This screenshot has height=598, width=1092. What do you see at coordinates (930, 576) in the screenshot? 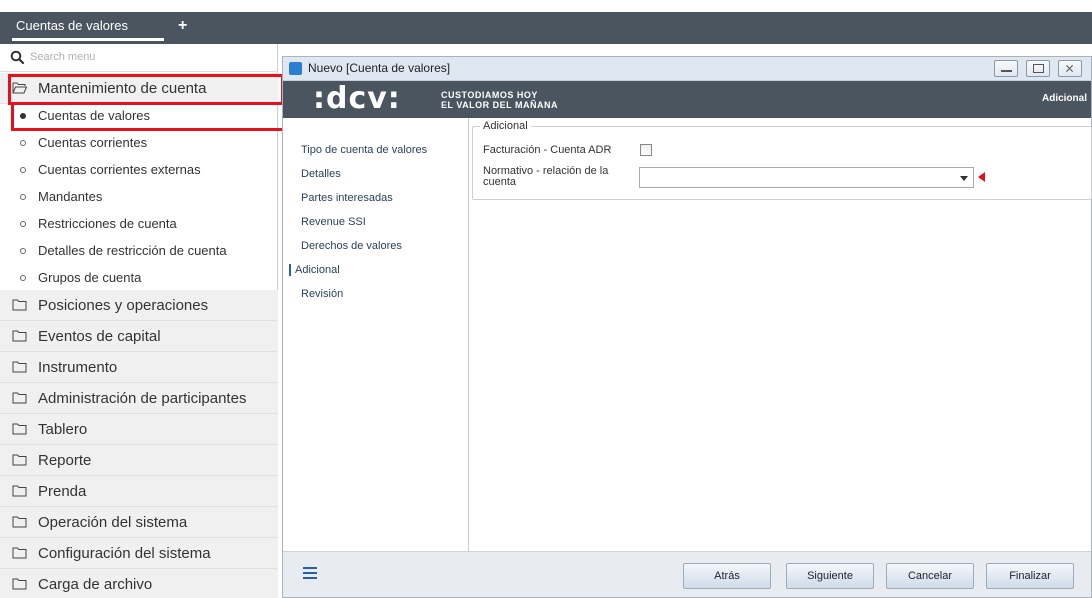
I see `cancel-button: Cancelar` at bounding box center [930, 576].